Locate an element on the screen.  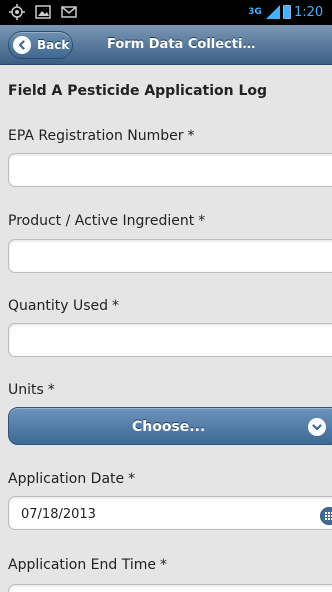
gps-icon is located at coordinates (17, 12).